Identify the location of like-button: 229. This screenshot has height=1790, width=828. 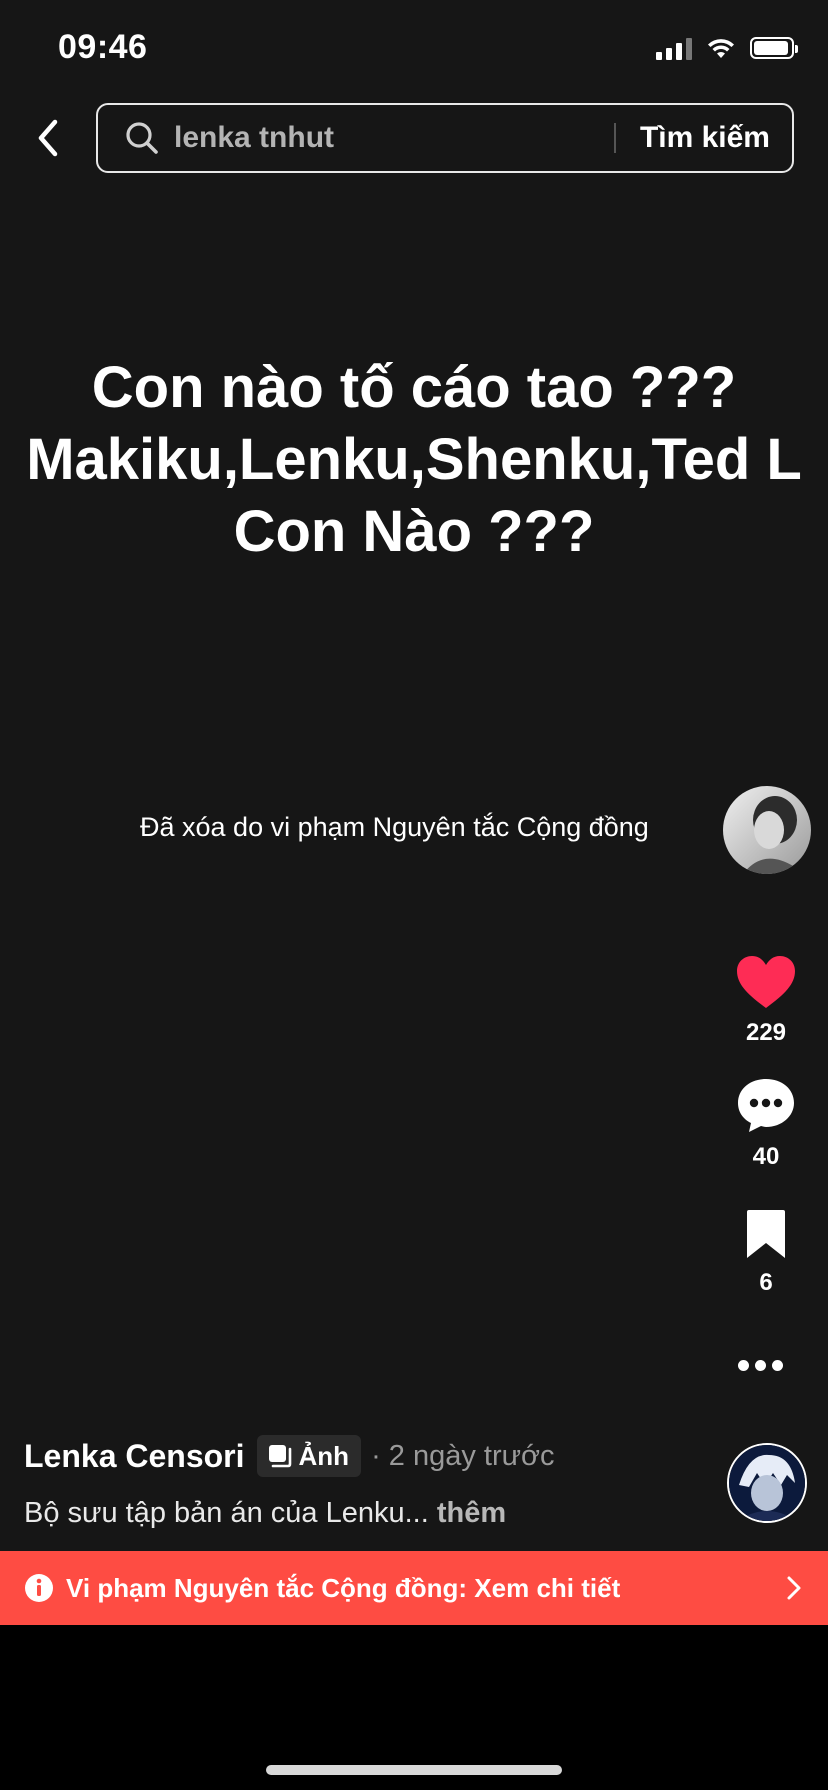
(766, 1000).